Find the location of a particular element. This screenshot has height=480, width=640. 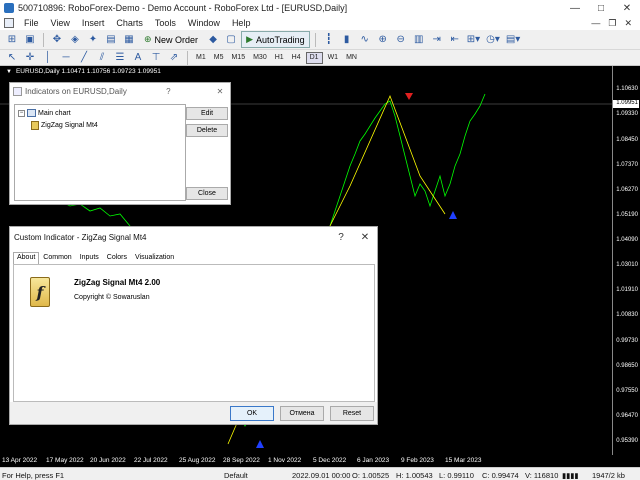

menu-help: Help is located at coordinates (241, 23).